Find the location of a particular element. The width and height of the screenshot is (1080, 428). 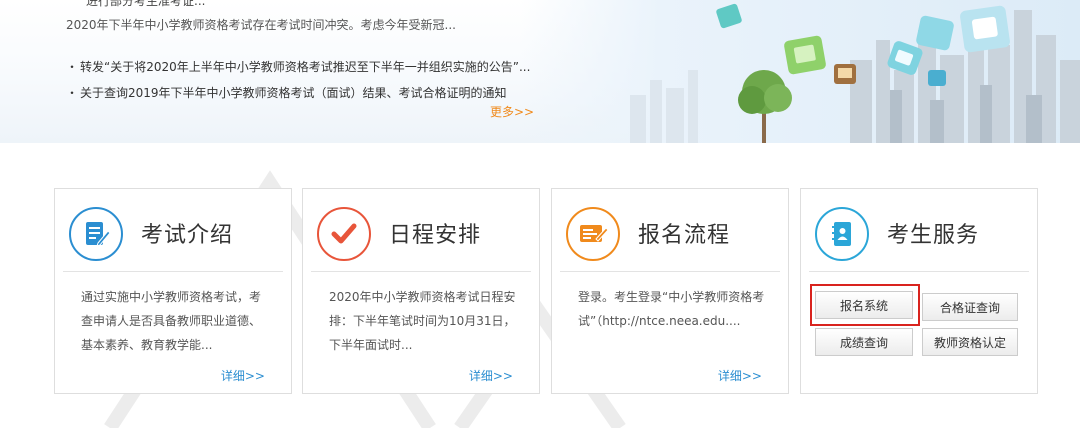

card-title: 报名流程 is located at coordinates (684, 235).